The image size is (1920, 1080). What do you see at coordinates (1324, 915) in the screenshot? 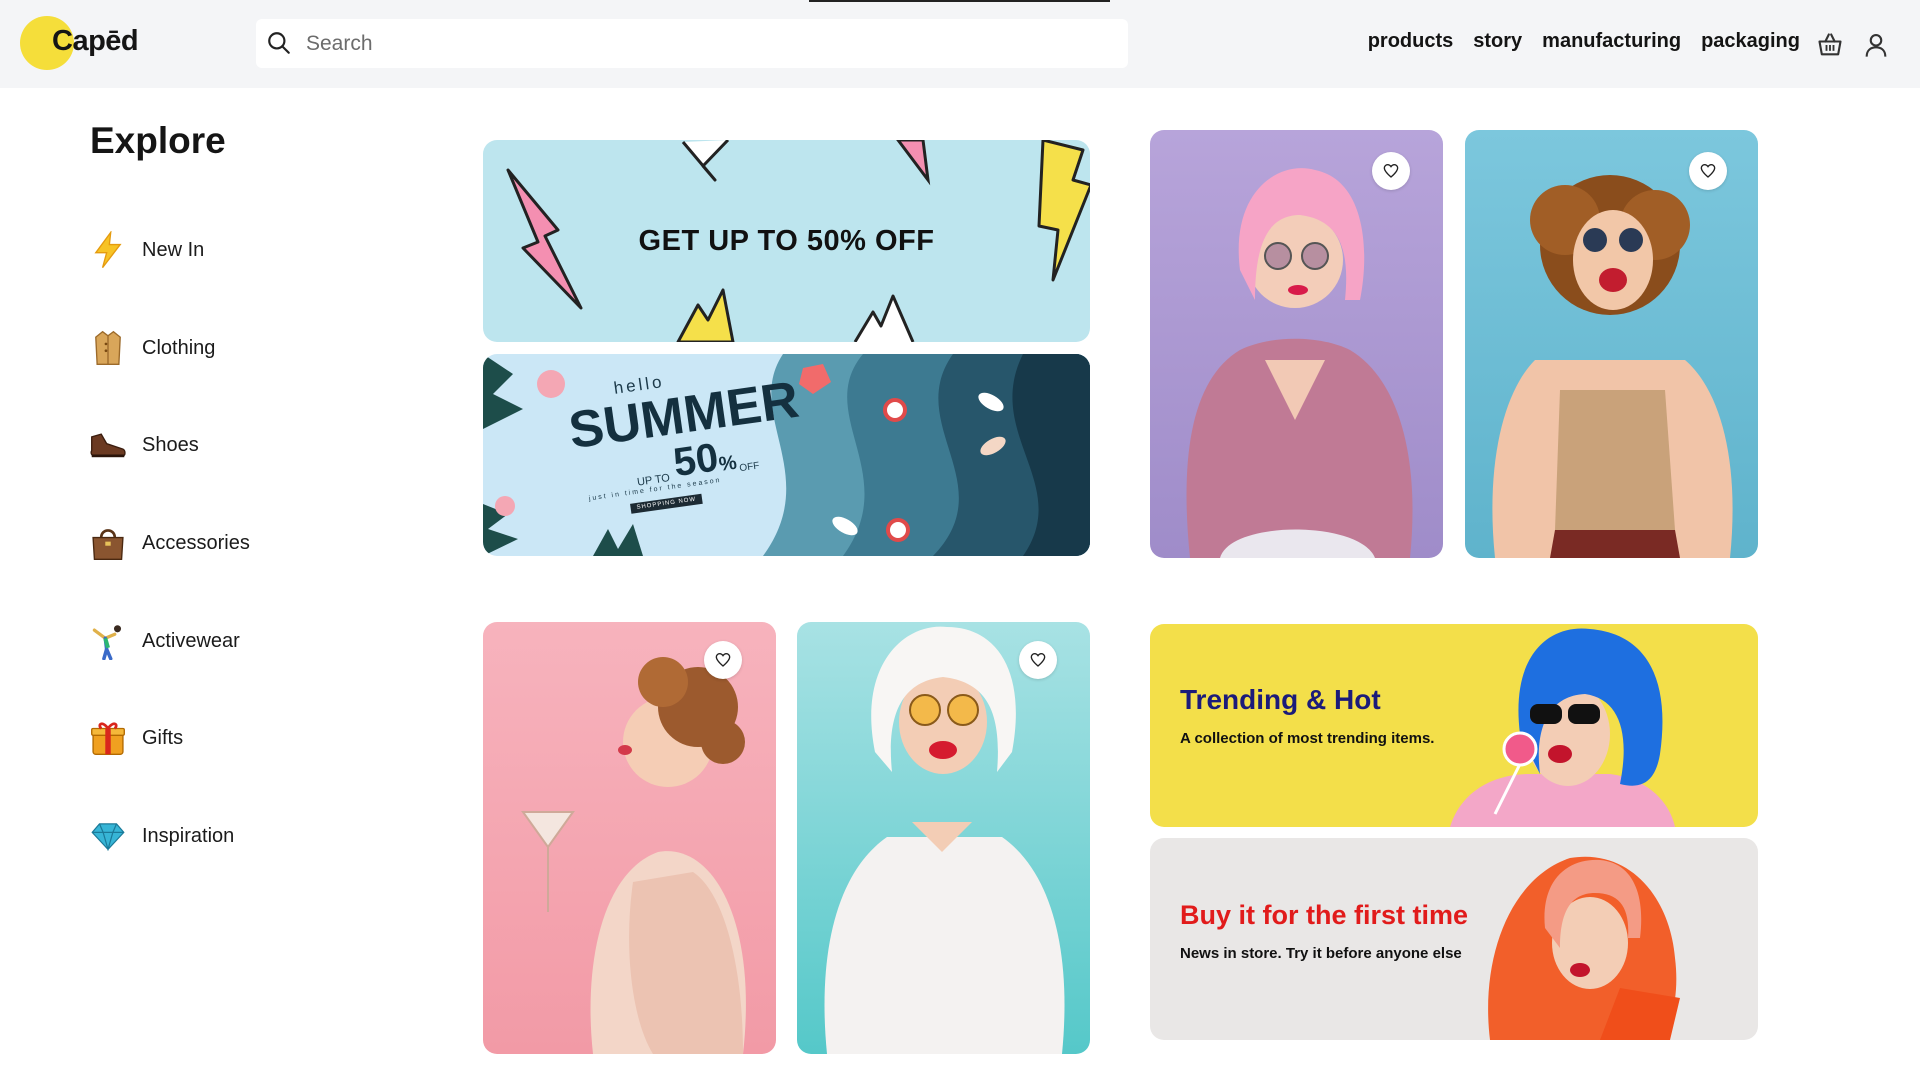
I see `first-time-title: Buy it for the first time` at bounding box center [1324, 915].